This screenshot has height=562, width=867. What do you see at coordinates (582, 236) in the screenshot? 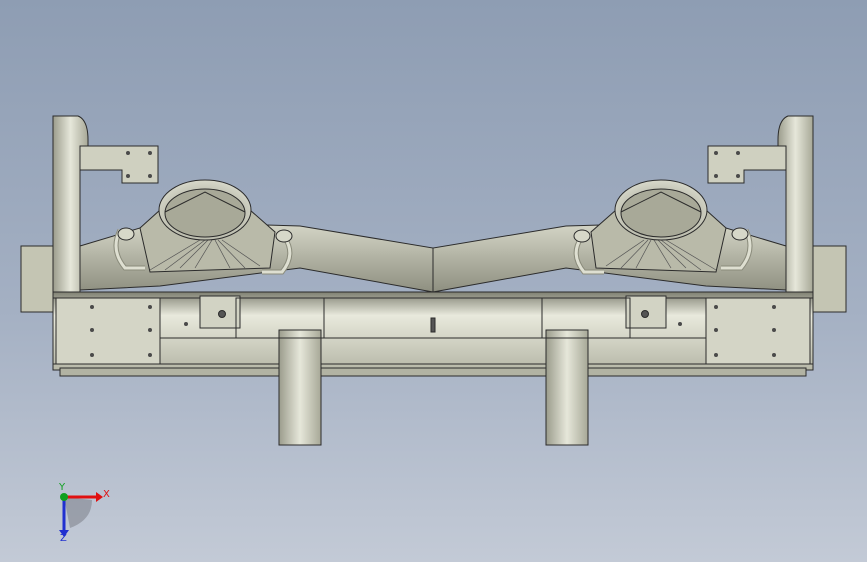
I see `right-pipe-end-b` at bounding box center [582, 236].